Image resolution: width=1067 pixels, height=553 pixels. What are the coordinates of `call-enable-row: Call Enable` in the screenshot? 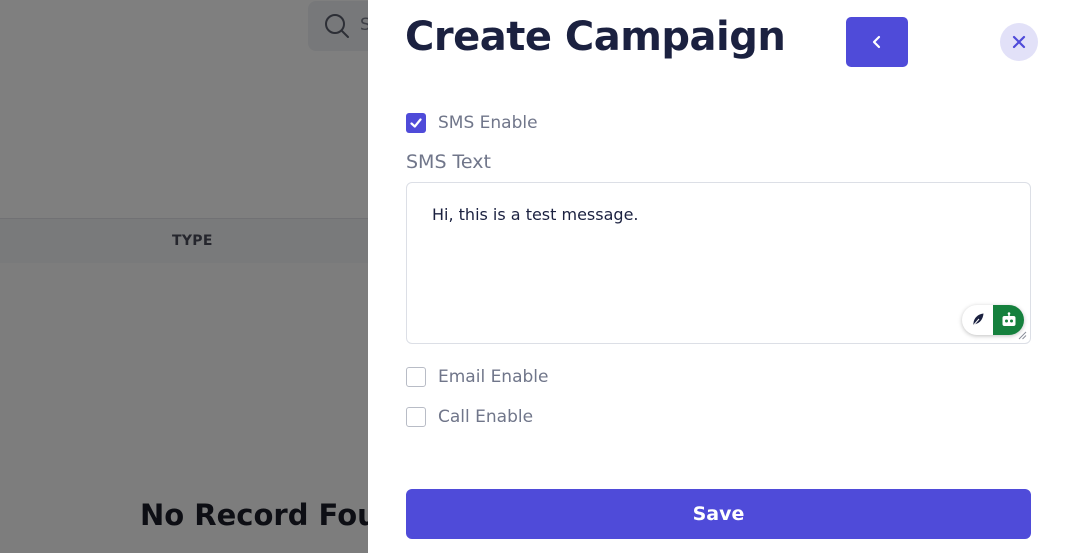 It's located at (469, 417).